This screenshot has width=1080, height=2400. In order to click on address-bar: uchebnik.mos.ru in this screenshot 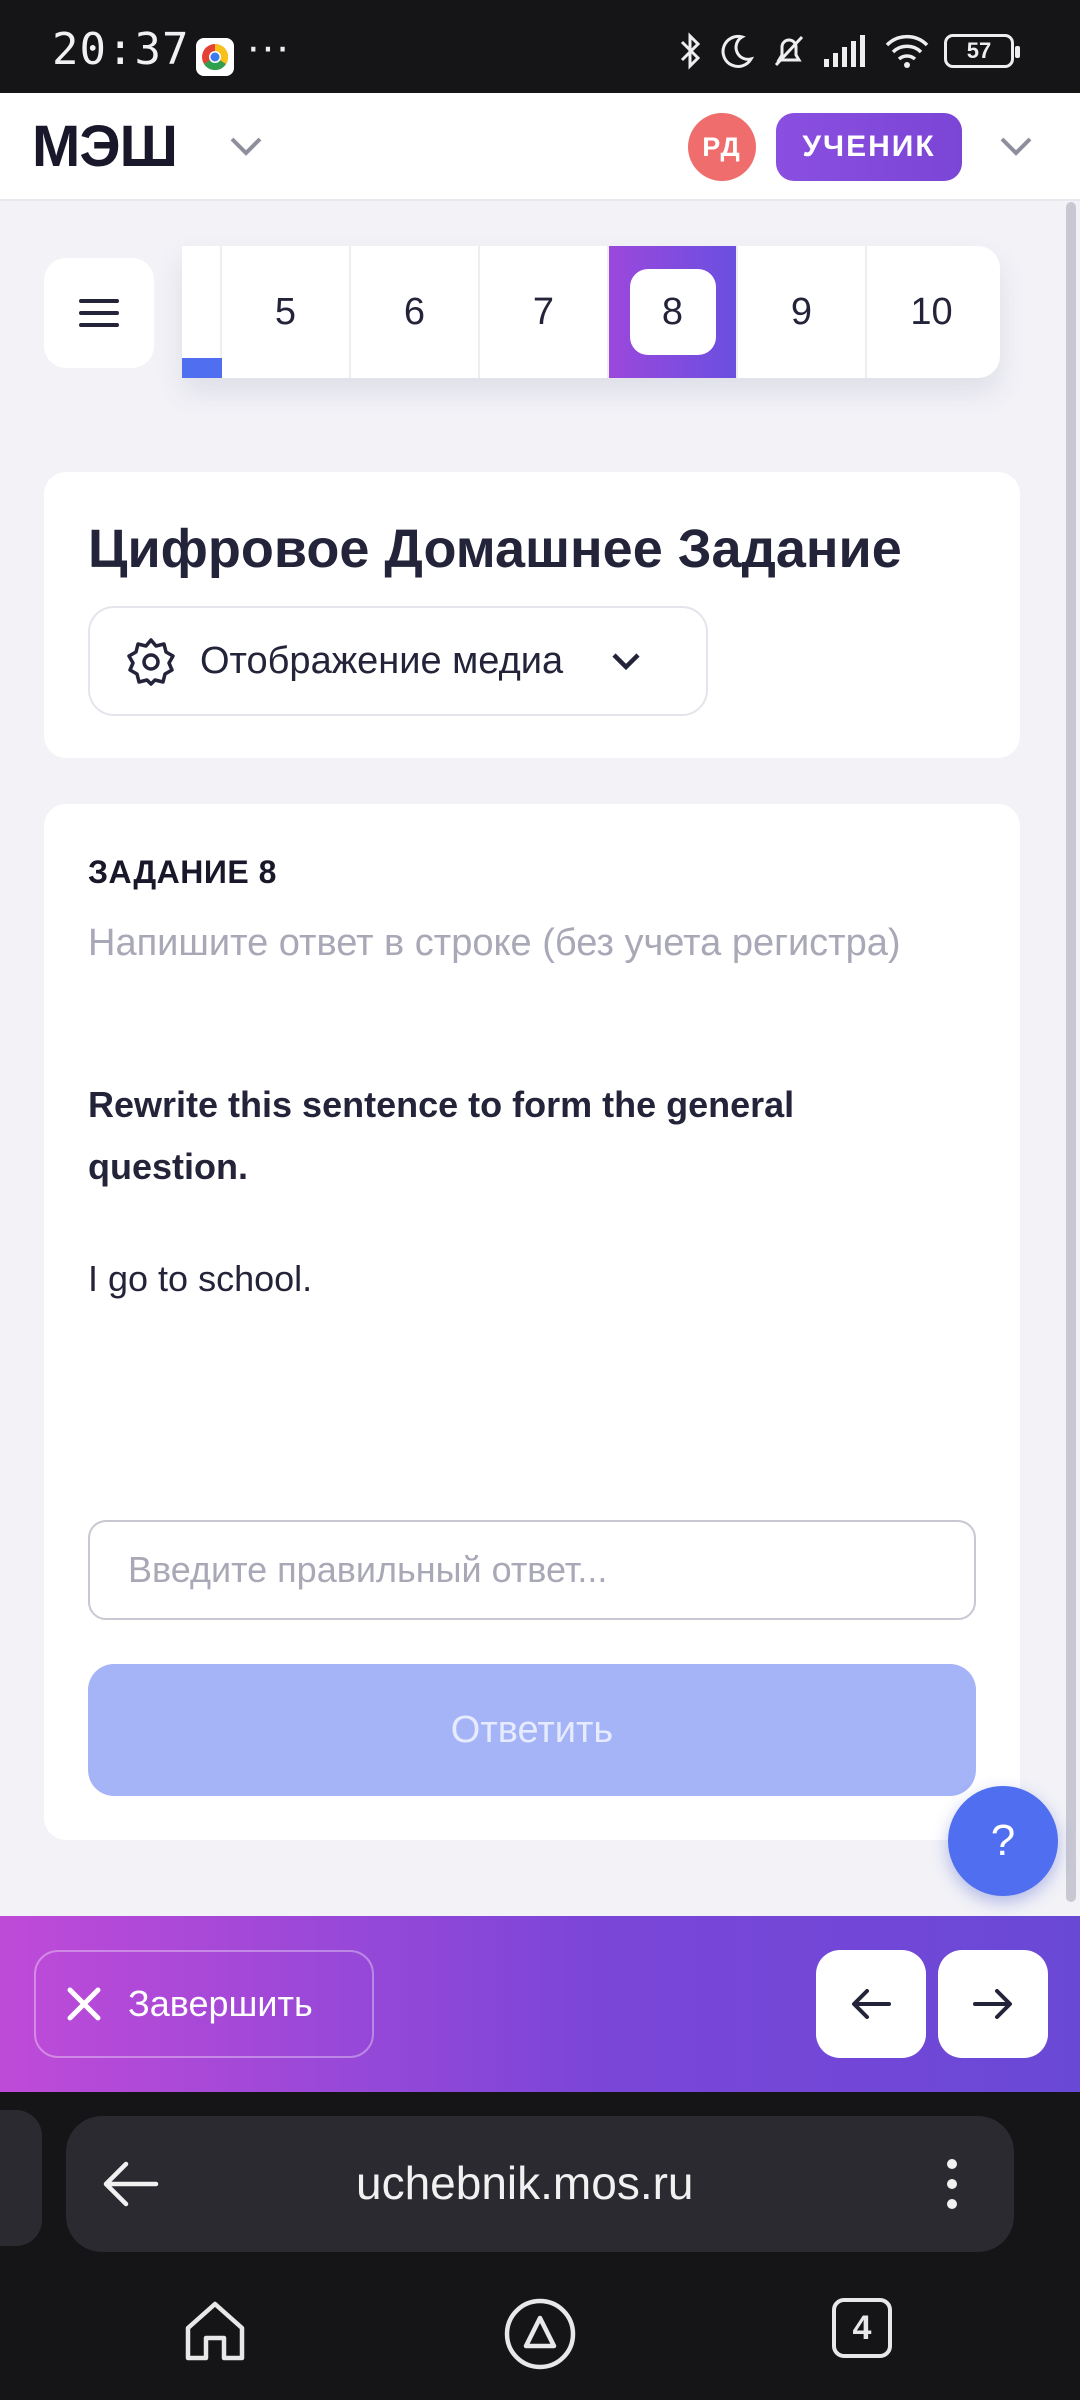, I will do `click(540, 2184)`.